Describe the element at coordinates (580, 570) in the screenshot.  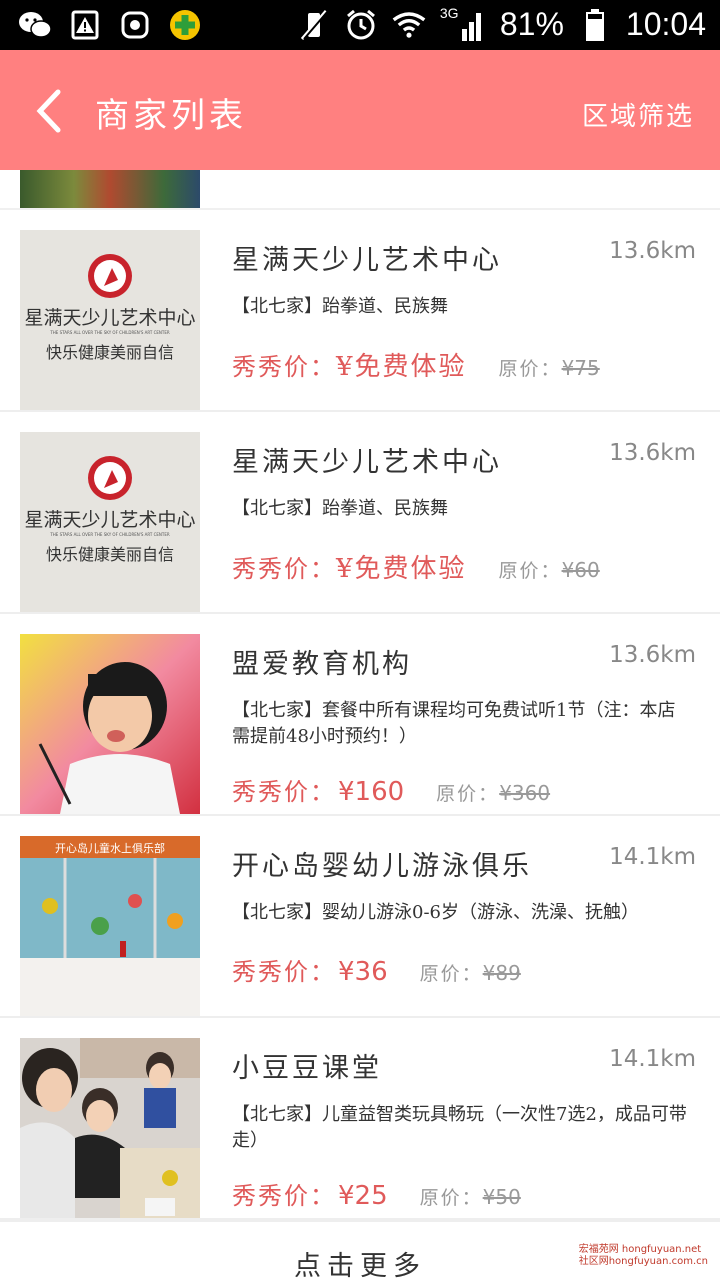
I see `original-price: ¥60` at that location.